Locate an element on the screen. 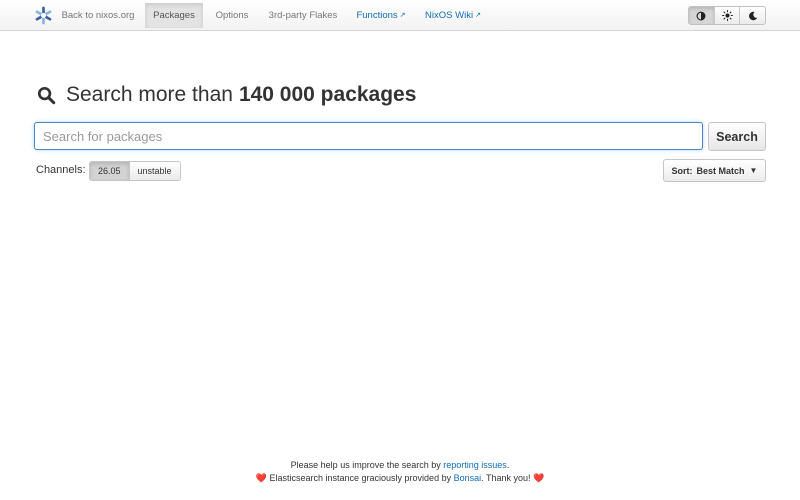 This screenshot has height=500, width=800. sort-dropdown: Sort: Best Match ▼ is located at coordinates (714, 170).